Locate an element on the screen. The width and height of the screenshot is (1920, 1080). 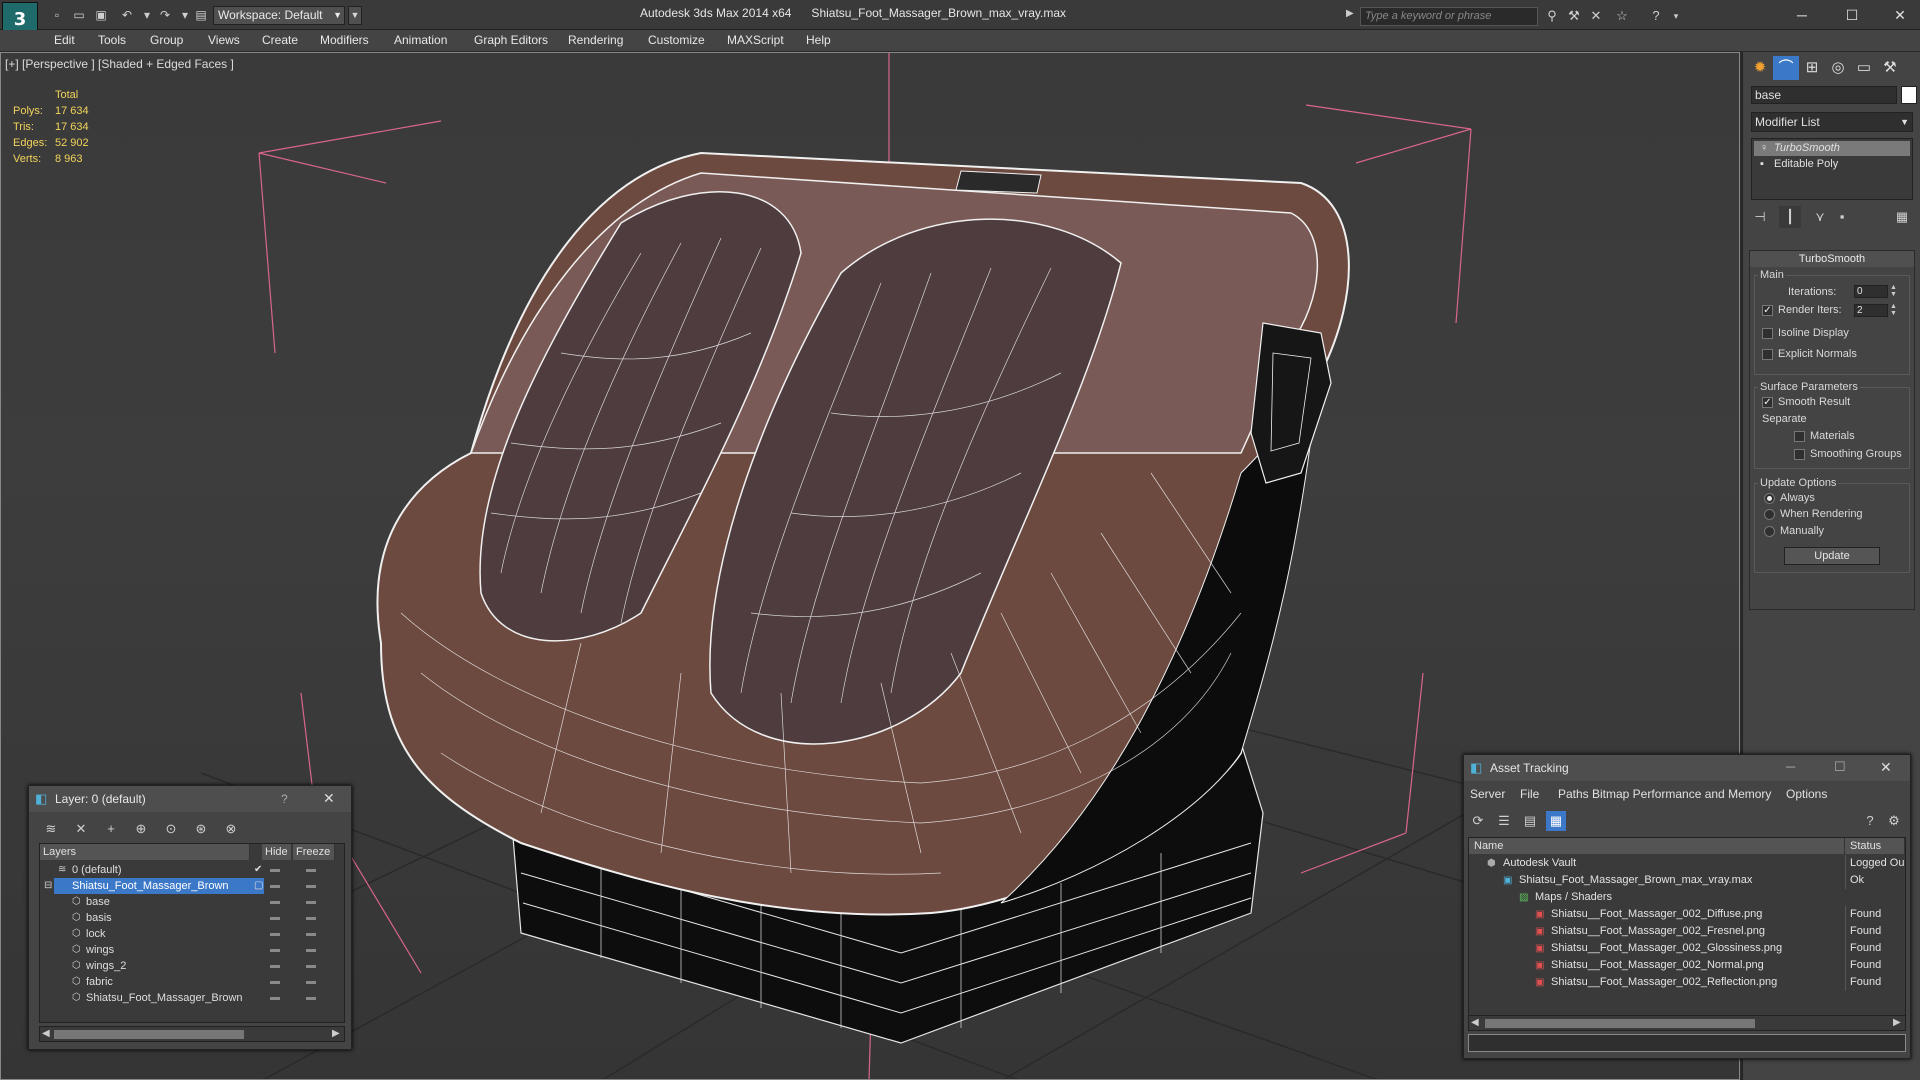
communication-icon: ✕ is located at coordinates (1596, 16).